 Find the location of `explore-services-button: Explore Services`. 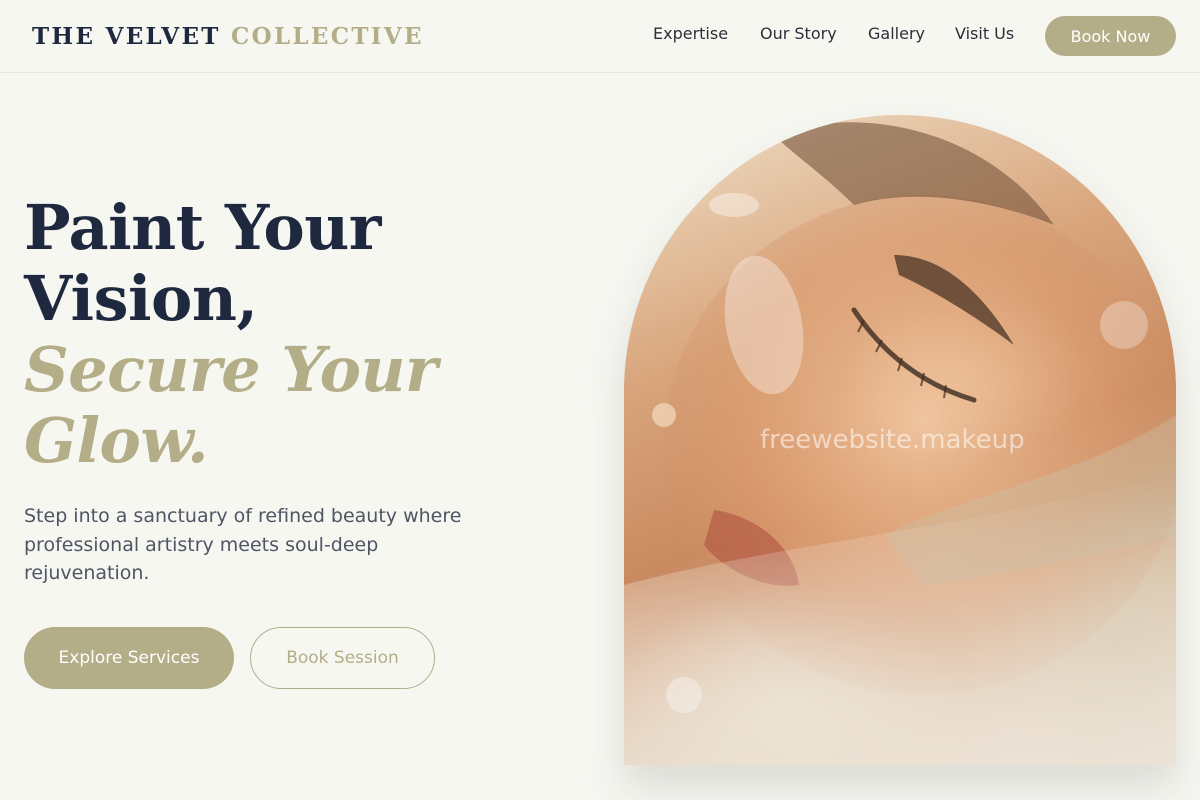

explore-services-button: Explore Services is located at coordinates (129, 658).